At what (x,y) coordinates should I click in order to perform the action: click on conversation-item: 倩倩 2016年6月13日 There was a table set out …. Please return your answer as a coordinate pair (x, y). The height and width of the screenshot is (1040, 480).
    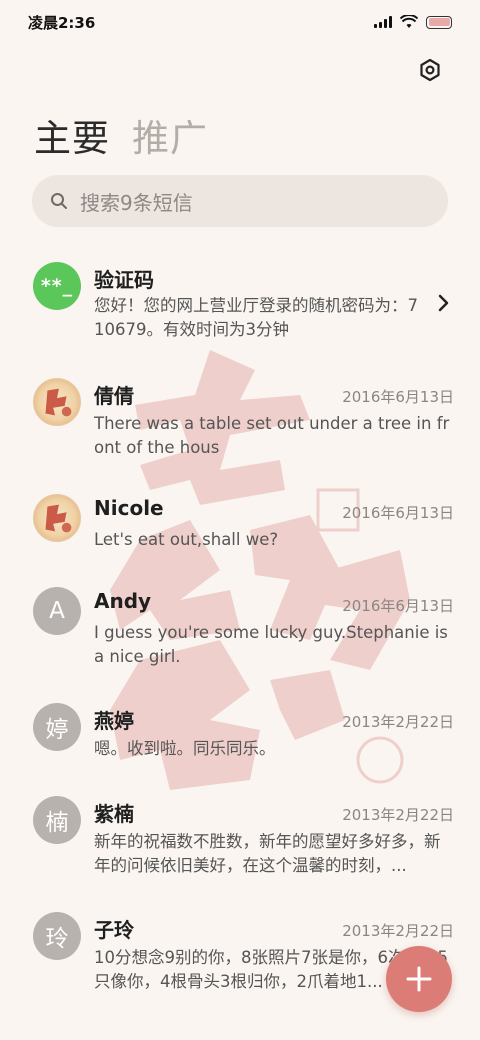
    Looking at the image, I should click on (240, 412).